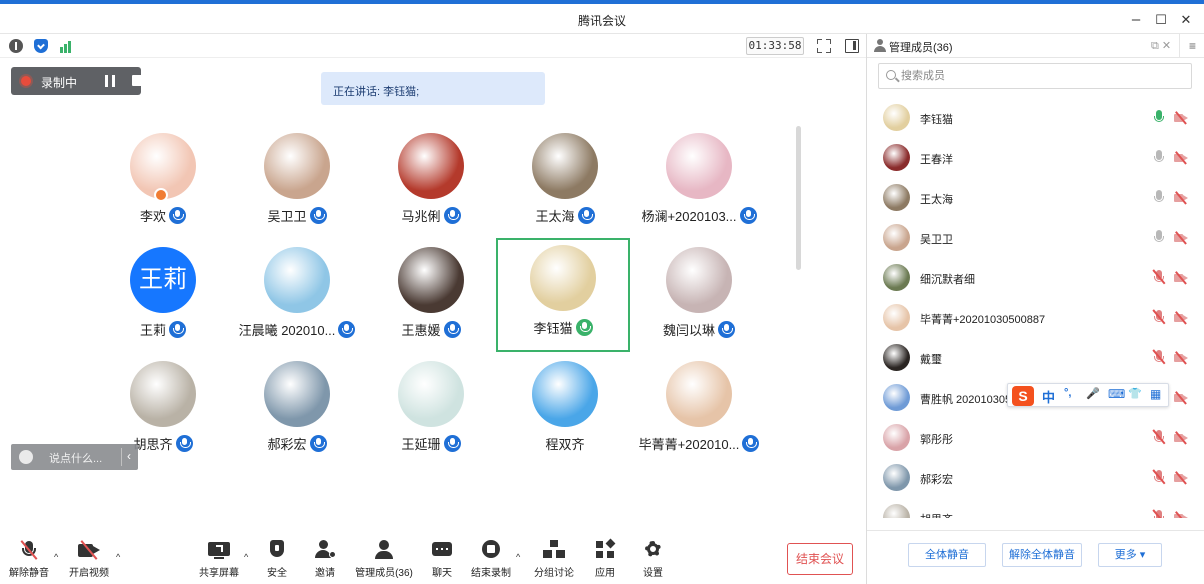  I want to click on member-row: 王太海, so click(1035, 198).